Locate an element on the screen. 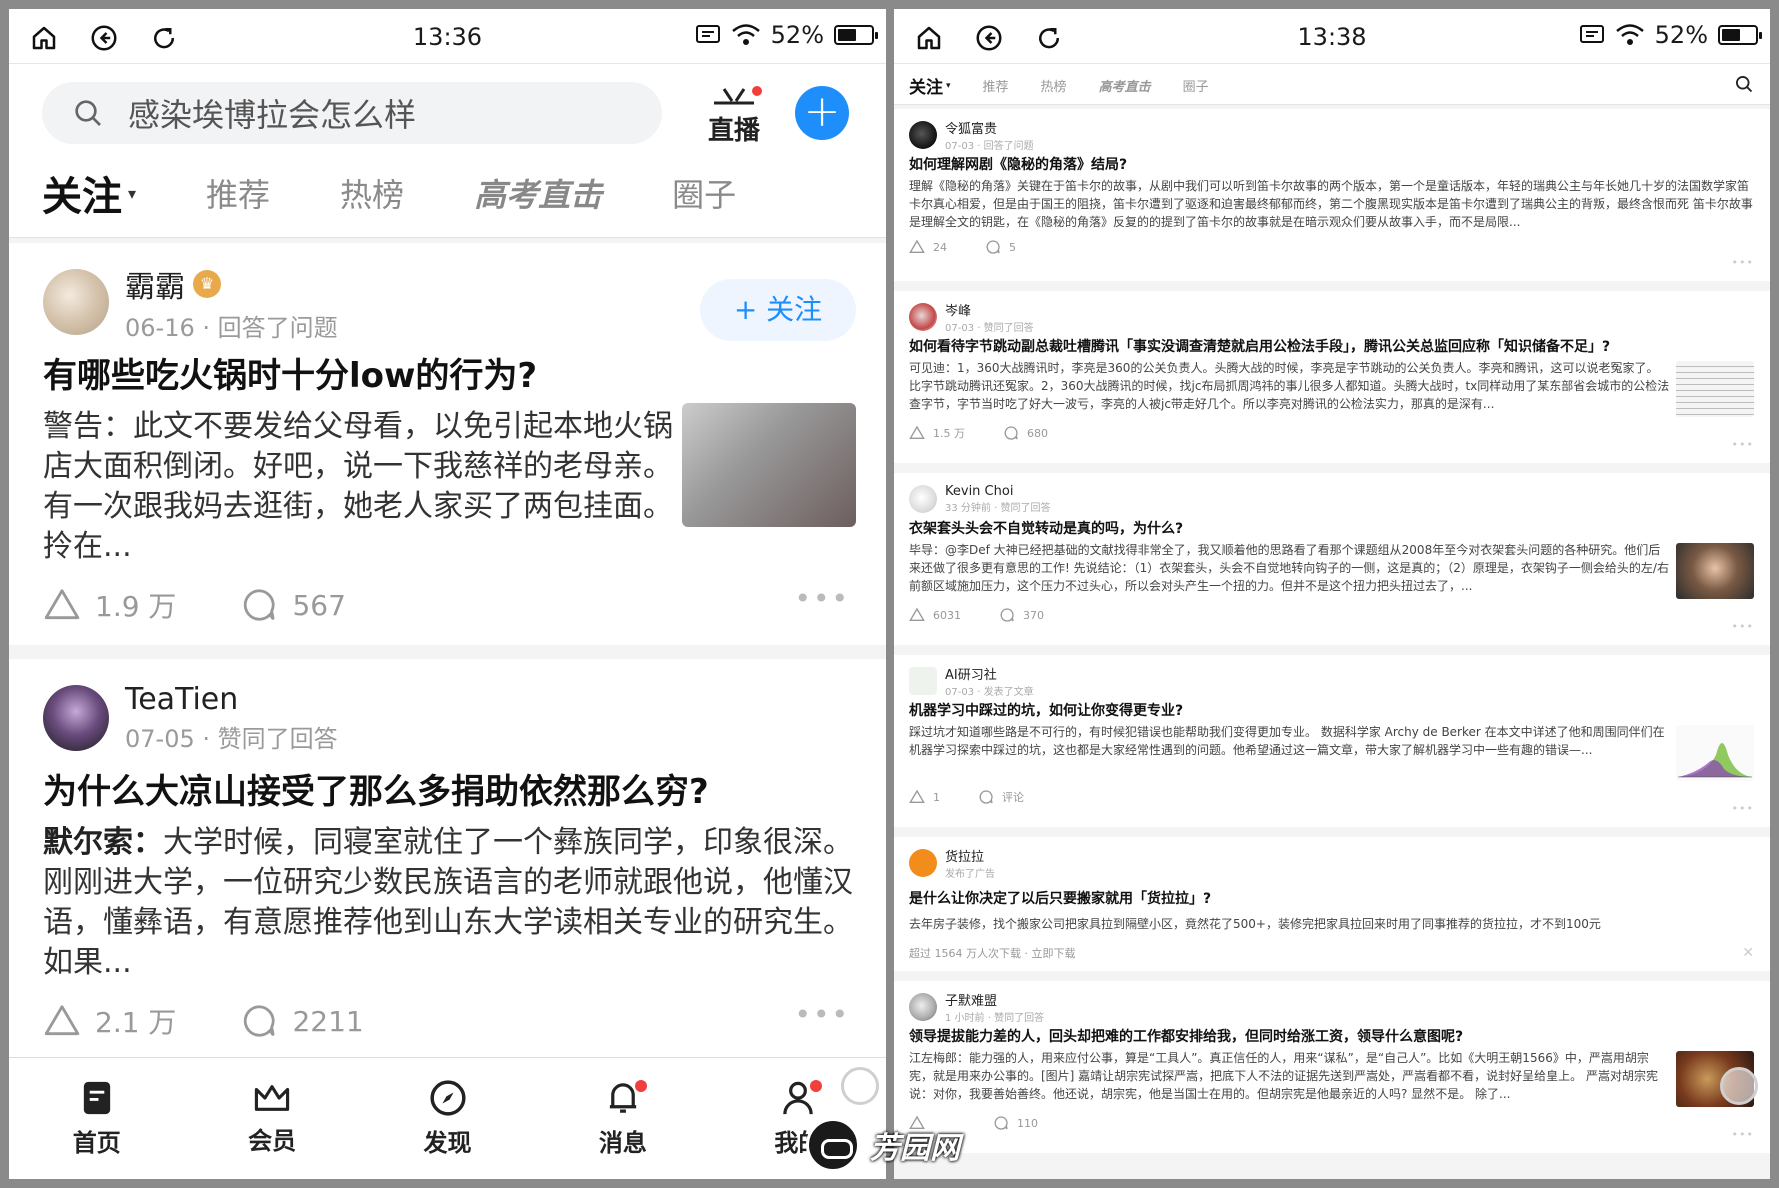  author-name: AI研习社 is located at coordinates (989, 673).